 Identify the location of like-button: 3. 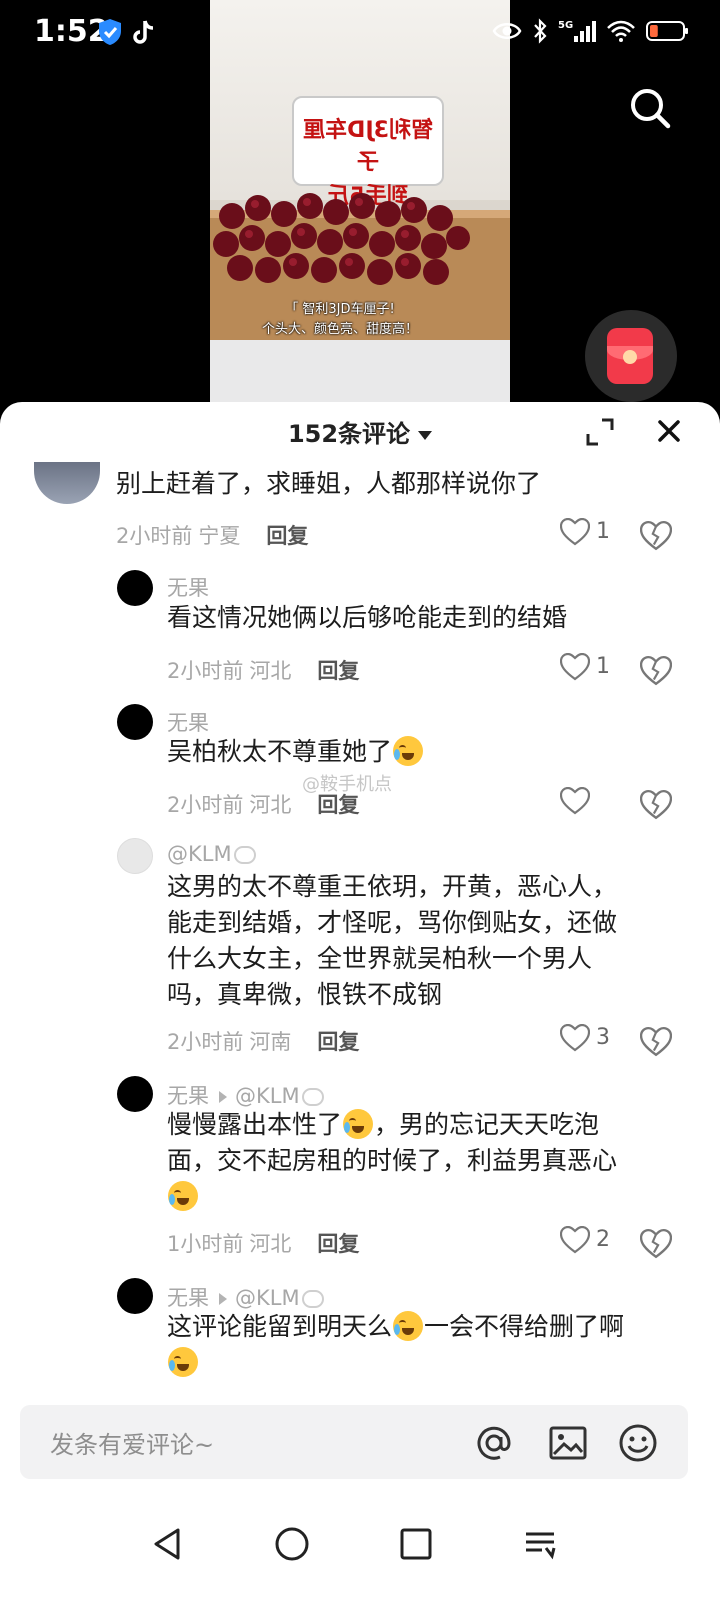
(589, 1039).